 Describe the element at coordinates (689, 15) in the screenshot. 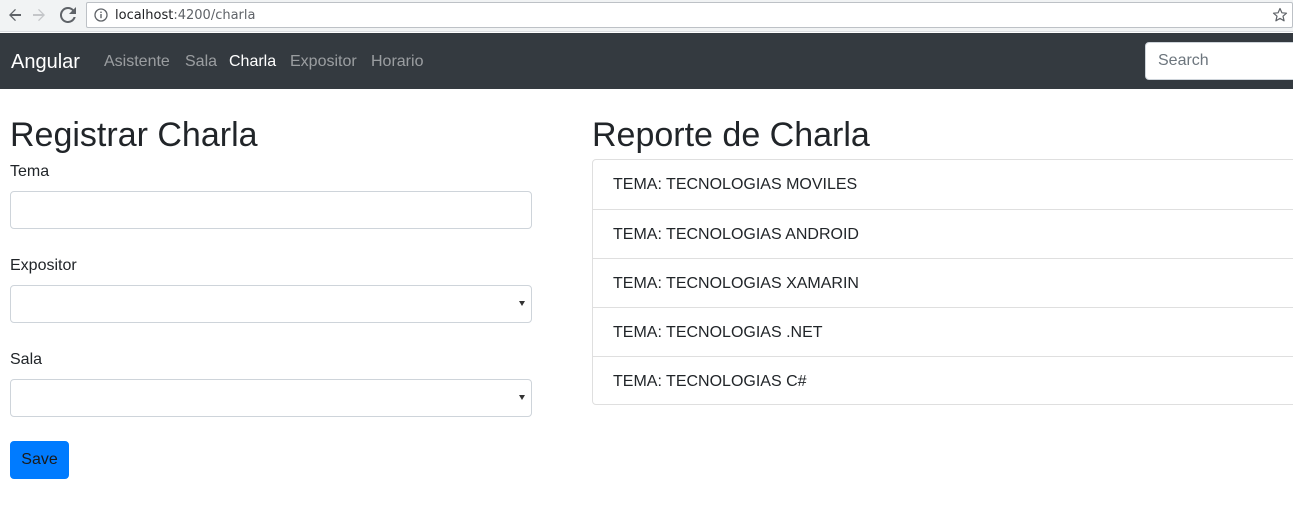

I see `address-bar: localhost:4200/charla` at that location.